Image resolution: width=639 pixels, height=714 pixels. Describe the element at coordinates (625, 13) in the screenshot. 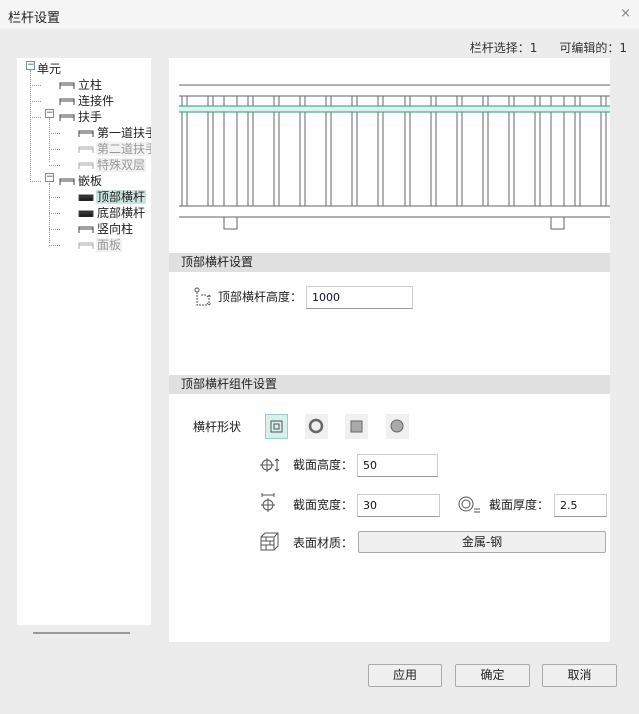

I see `close-icon: ×` at that location.